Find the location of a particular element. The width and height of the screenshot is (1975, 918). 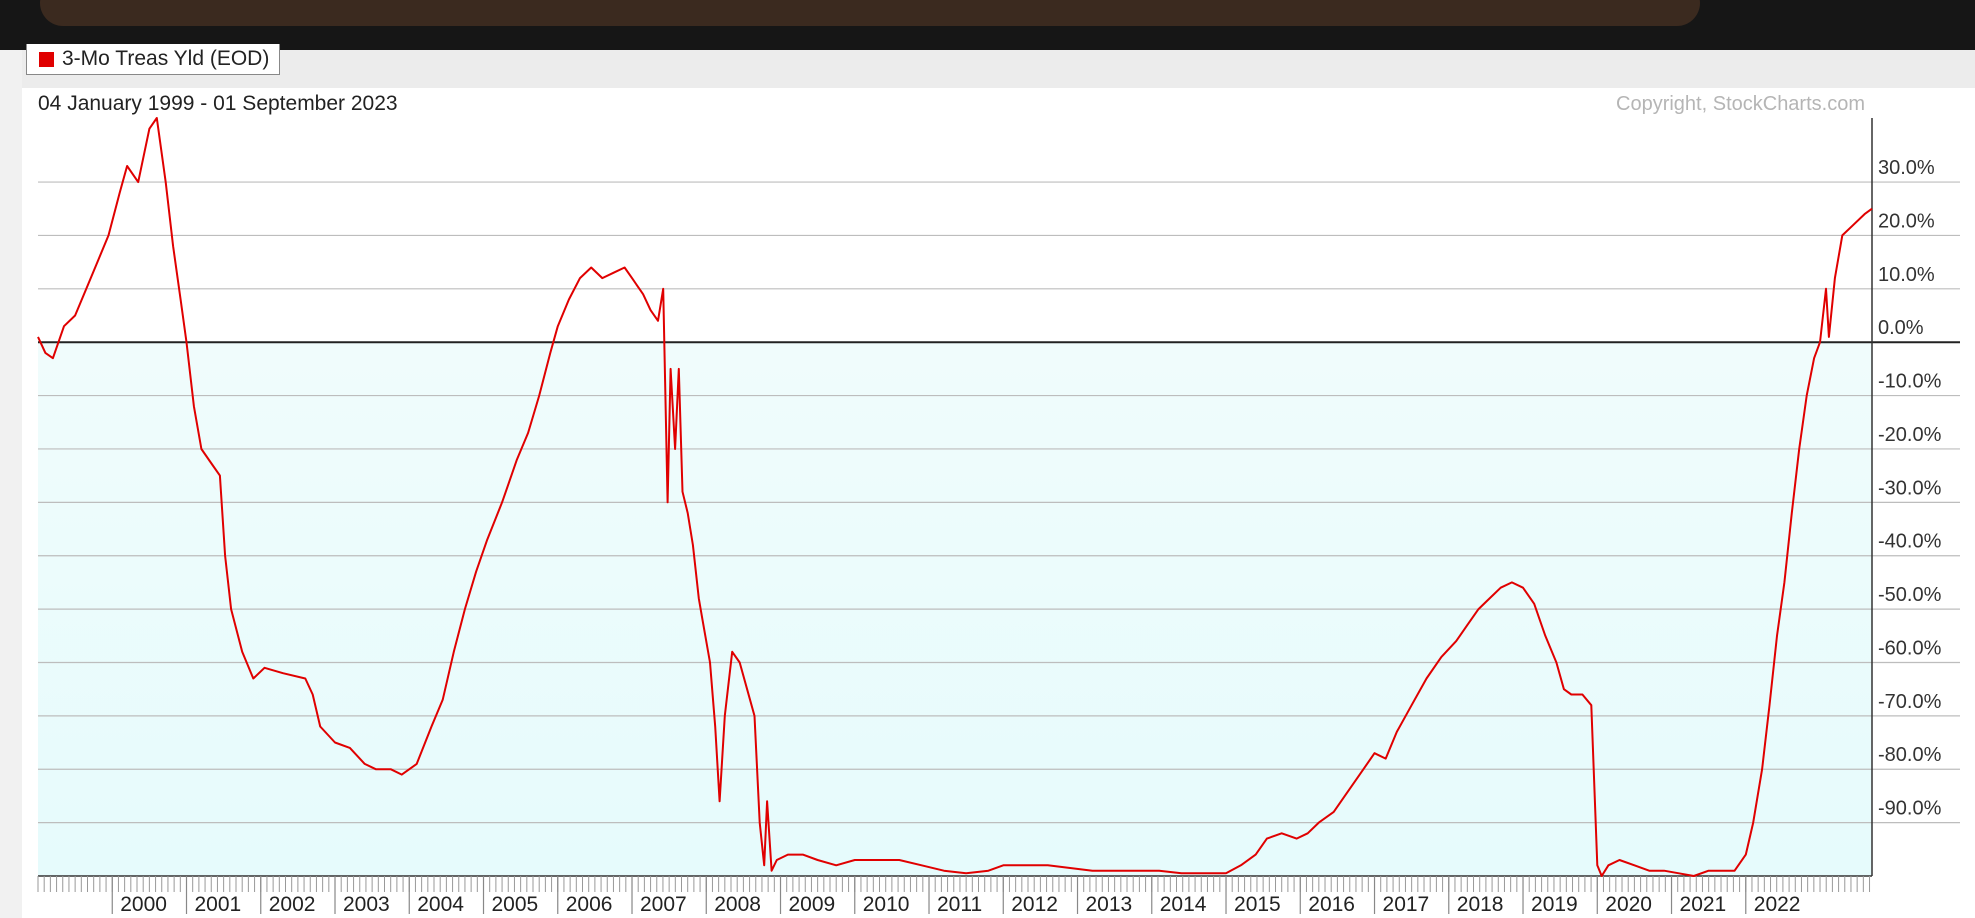

y-tick-label: 20.0% is located at coordinates (1906, 221).